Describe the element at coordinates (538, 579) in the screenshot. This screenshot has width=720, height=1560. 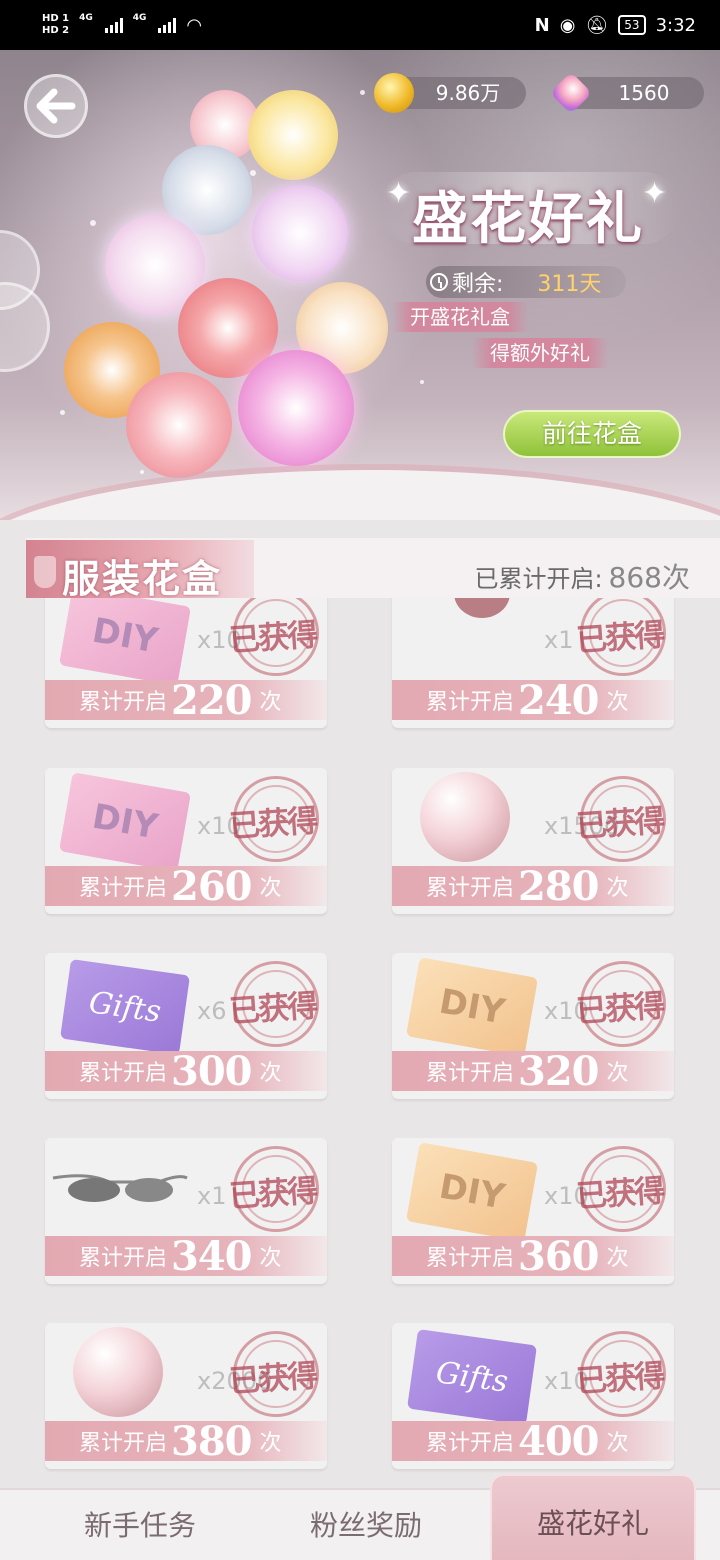
I see `total-opened-label: 已累计开启:` at that location.